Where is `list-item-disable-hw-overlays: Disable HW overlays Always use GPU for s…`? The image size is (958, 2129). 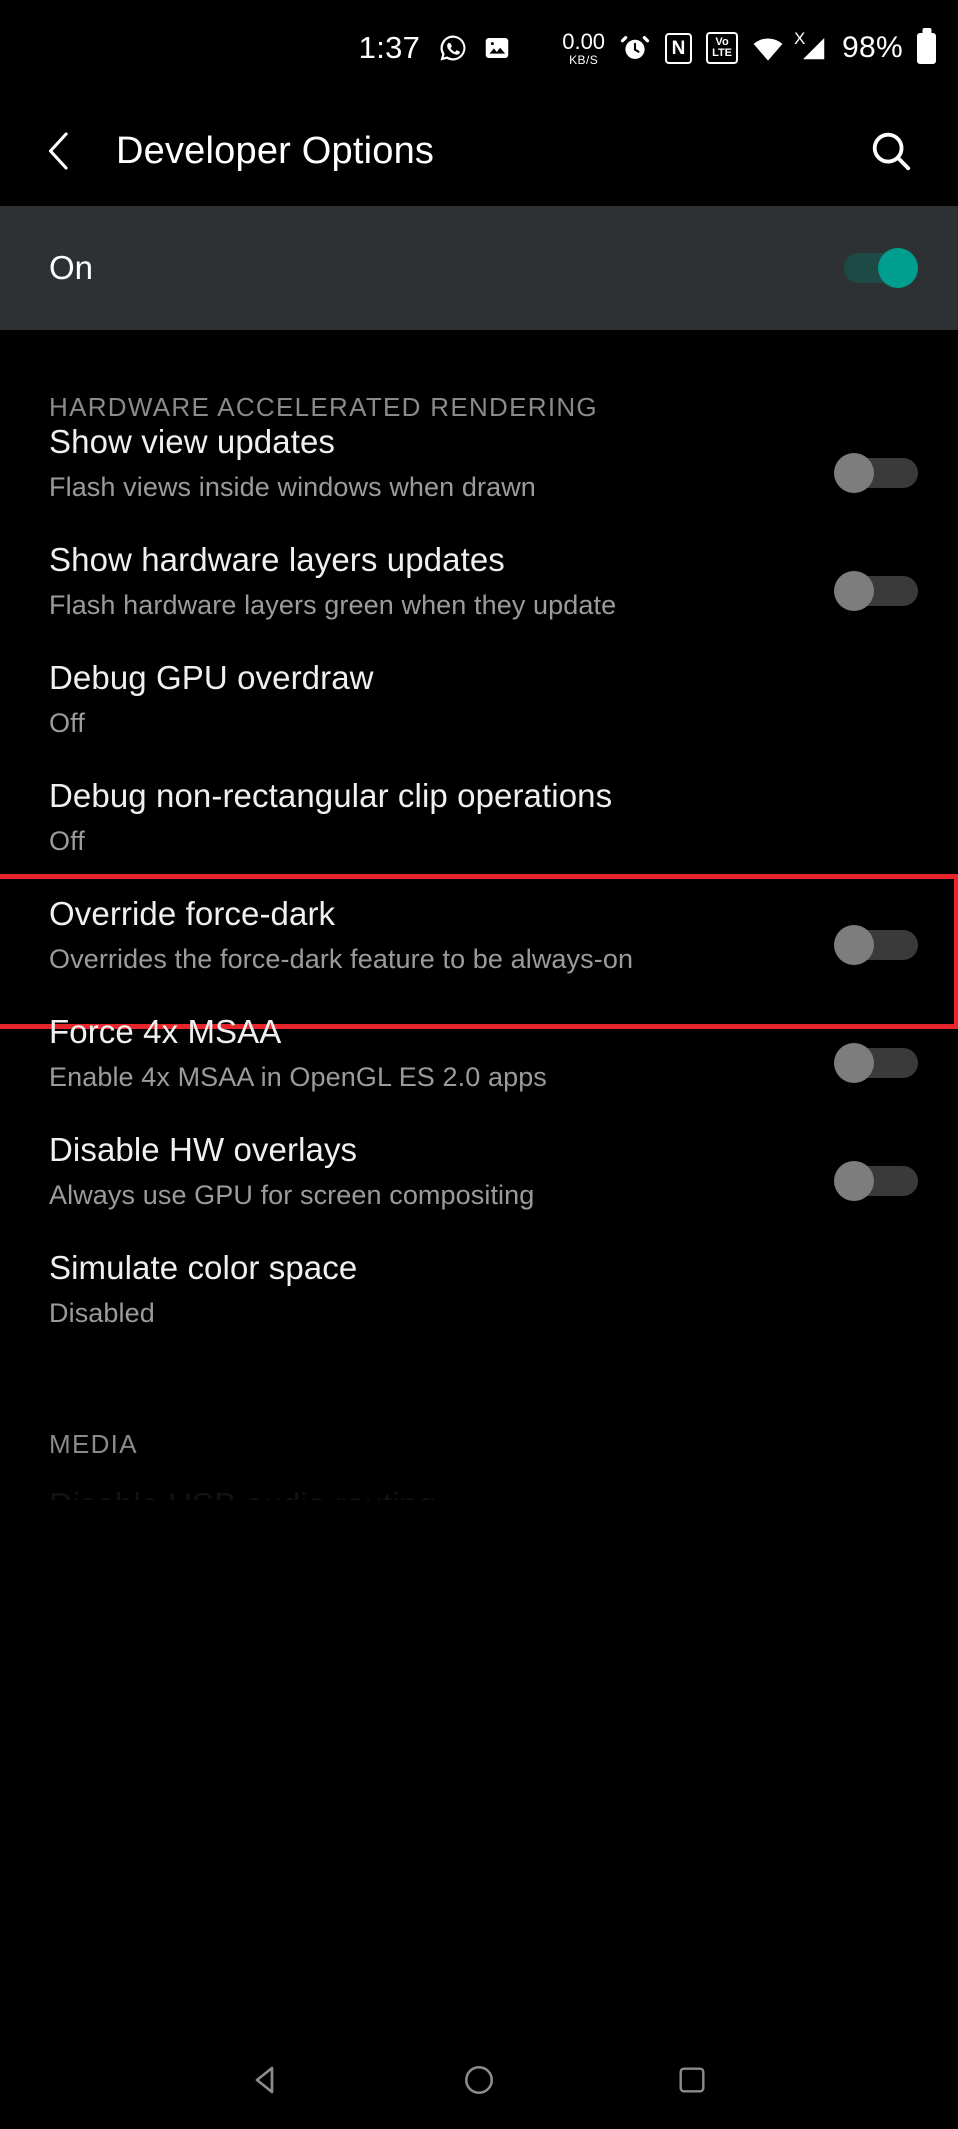 list-item-disable-hw-overlays: Disable HW overlays Always use GPU for s… is located at coordinates (479, 1190).